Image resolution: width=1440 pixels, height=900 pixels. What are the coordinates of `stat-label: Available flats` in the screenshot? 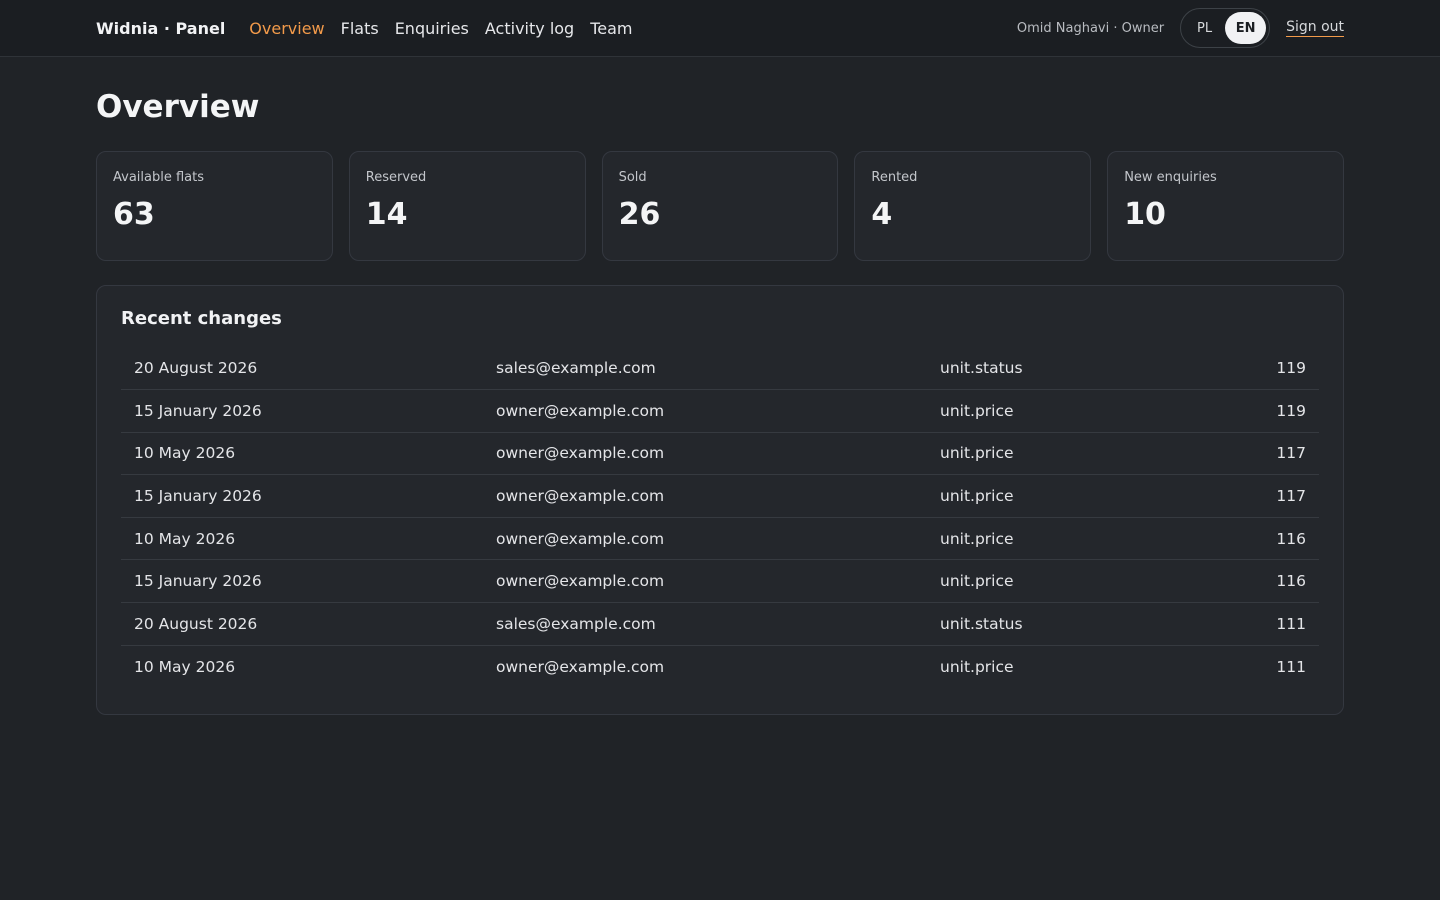 It's located at (158, 177).